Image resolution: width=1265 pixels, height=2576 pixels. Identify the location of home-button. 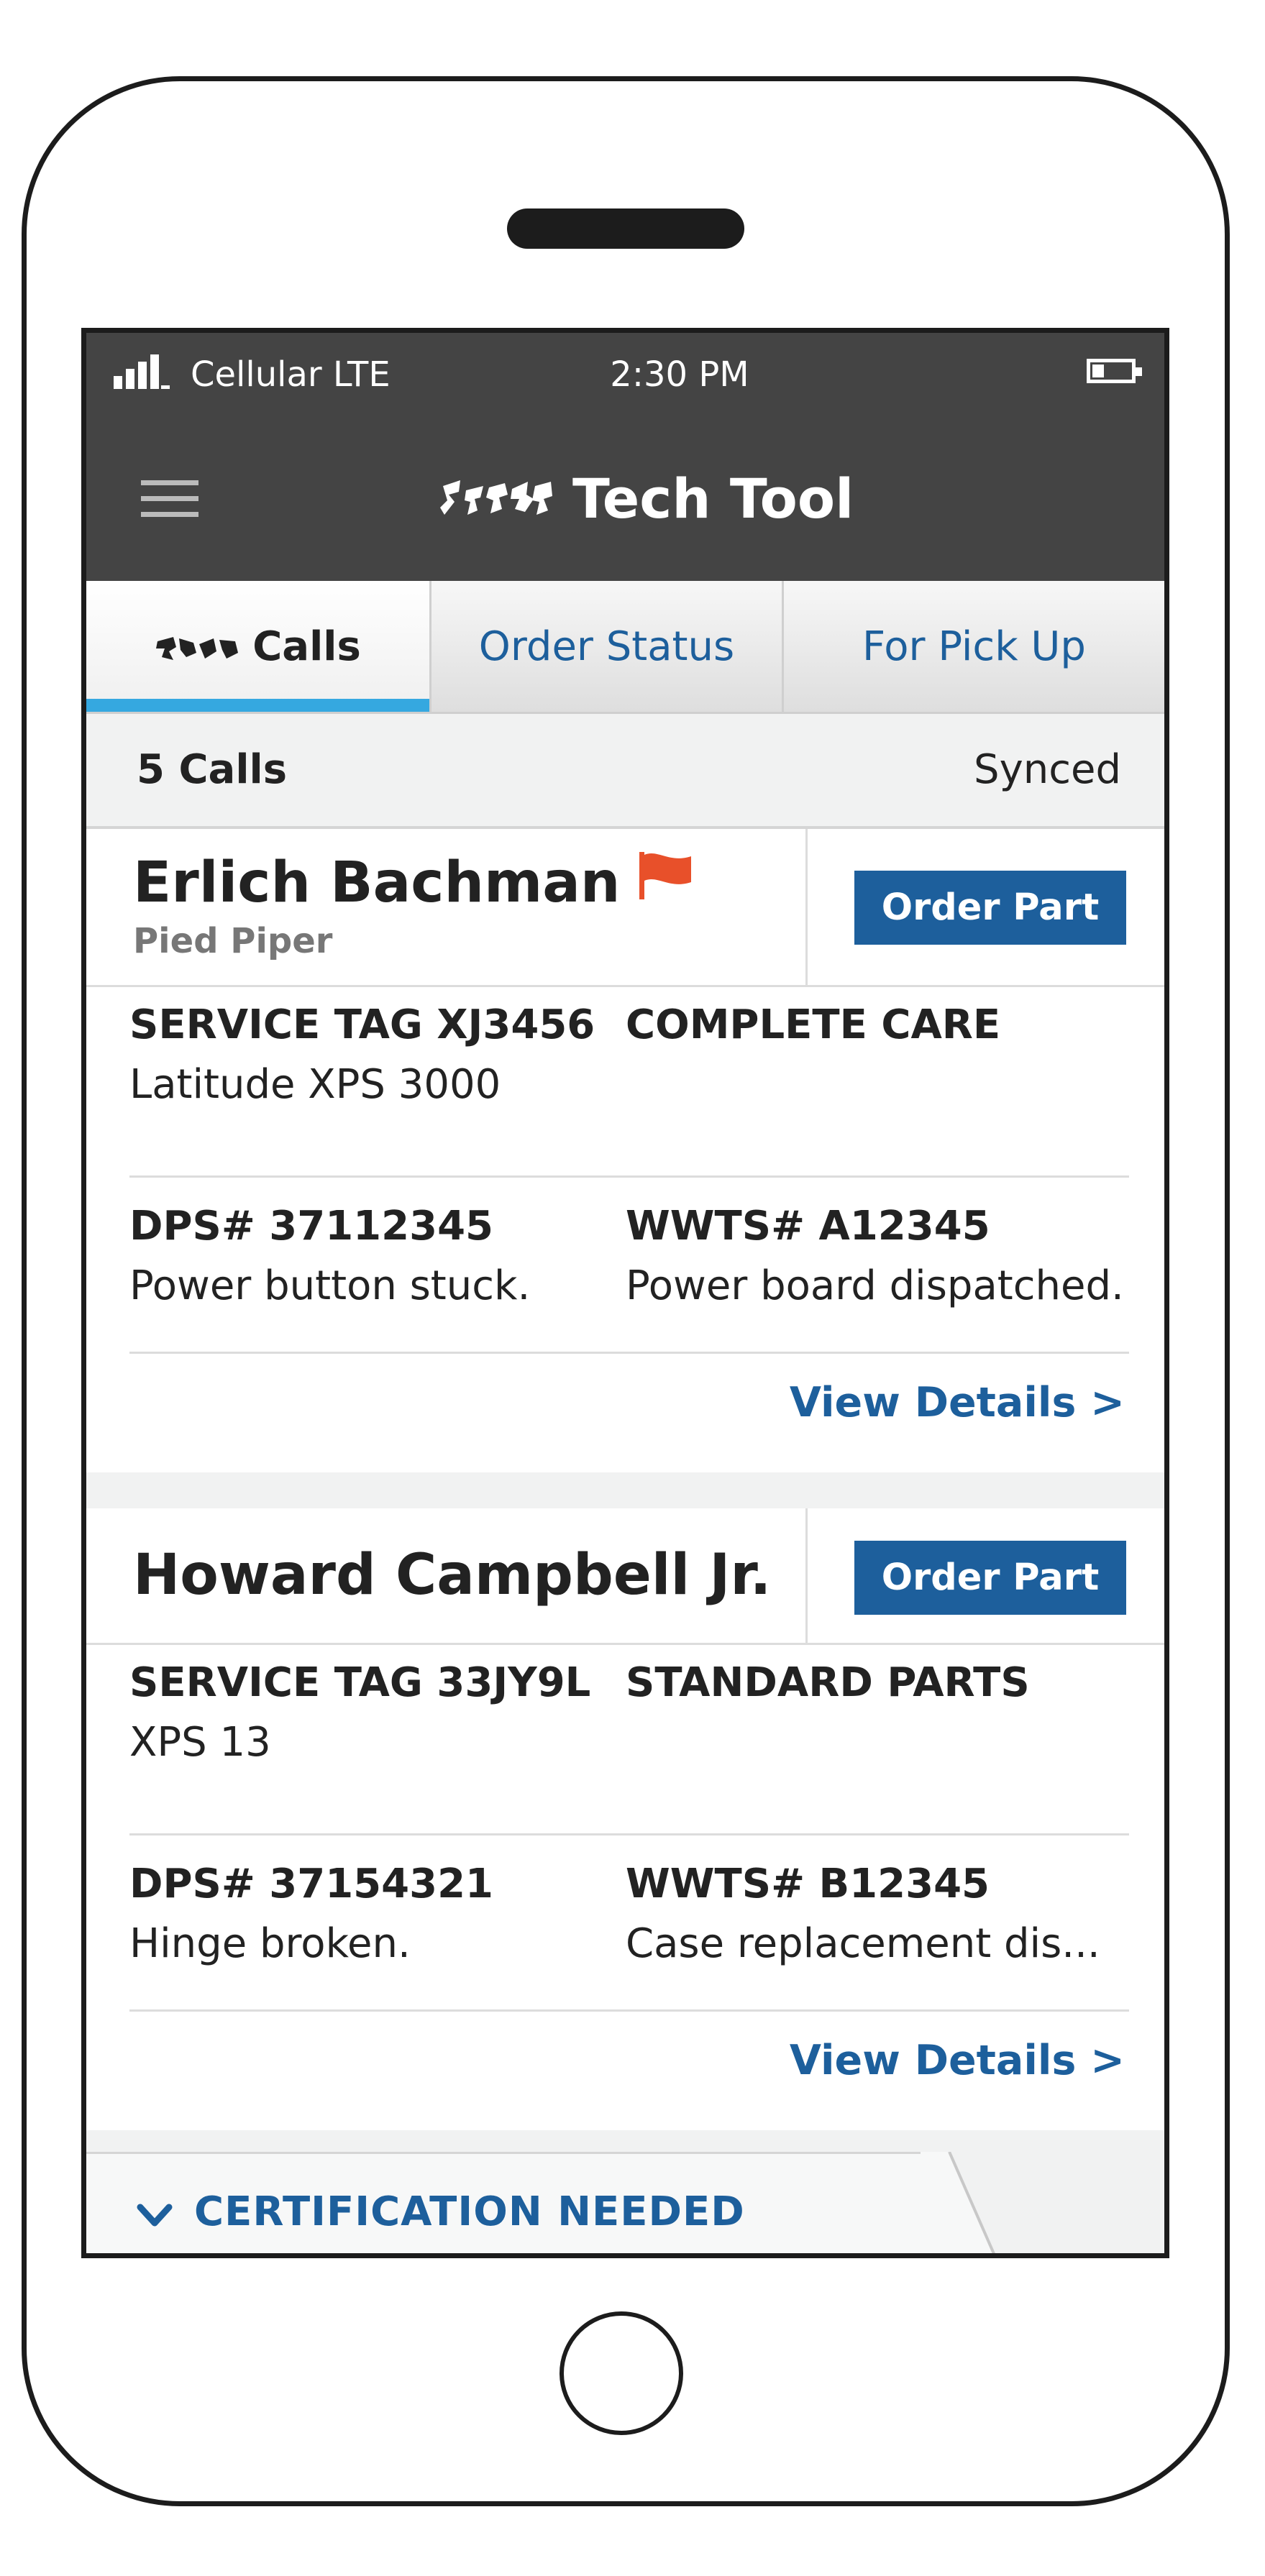
(621, 2373).